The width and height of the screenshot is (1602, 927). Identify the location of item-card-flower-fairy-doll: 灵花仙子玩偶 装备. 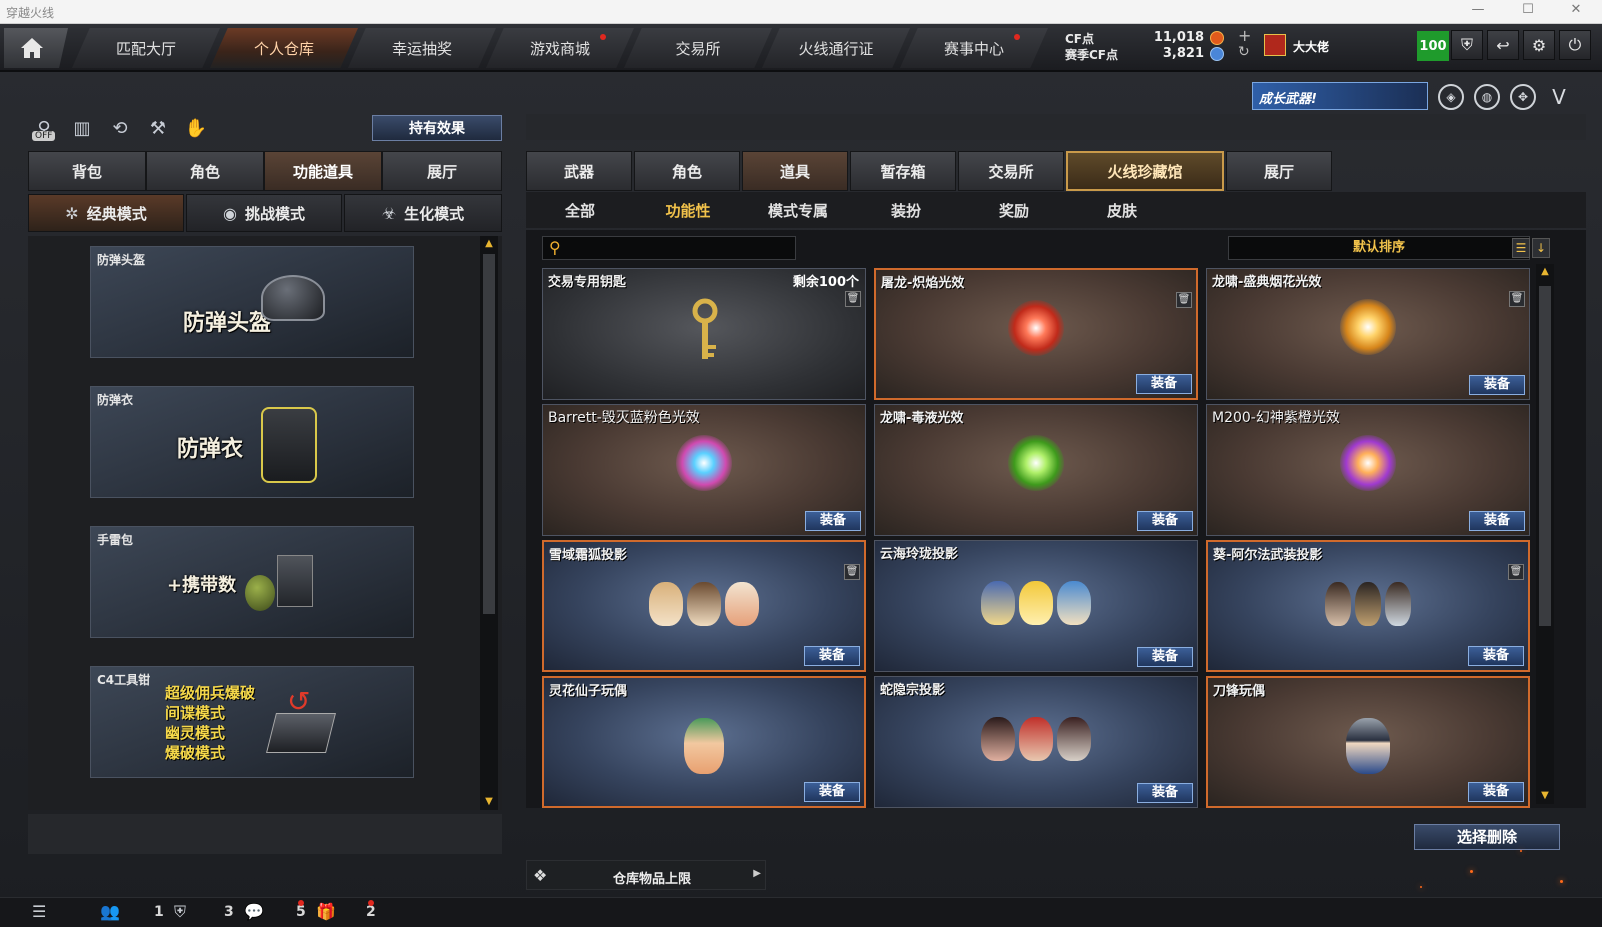
(704, 742).